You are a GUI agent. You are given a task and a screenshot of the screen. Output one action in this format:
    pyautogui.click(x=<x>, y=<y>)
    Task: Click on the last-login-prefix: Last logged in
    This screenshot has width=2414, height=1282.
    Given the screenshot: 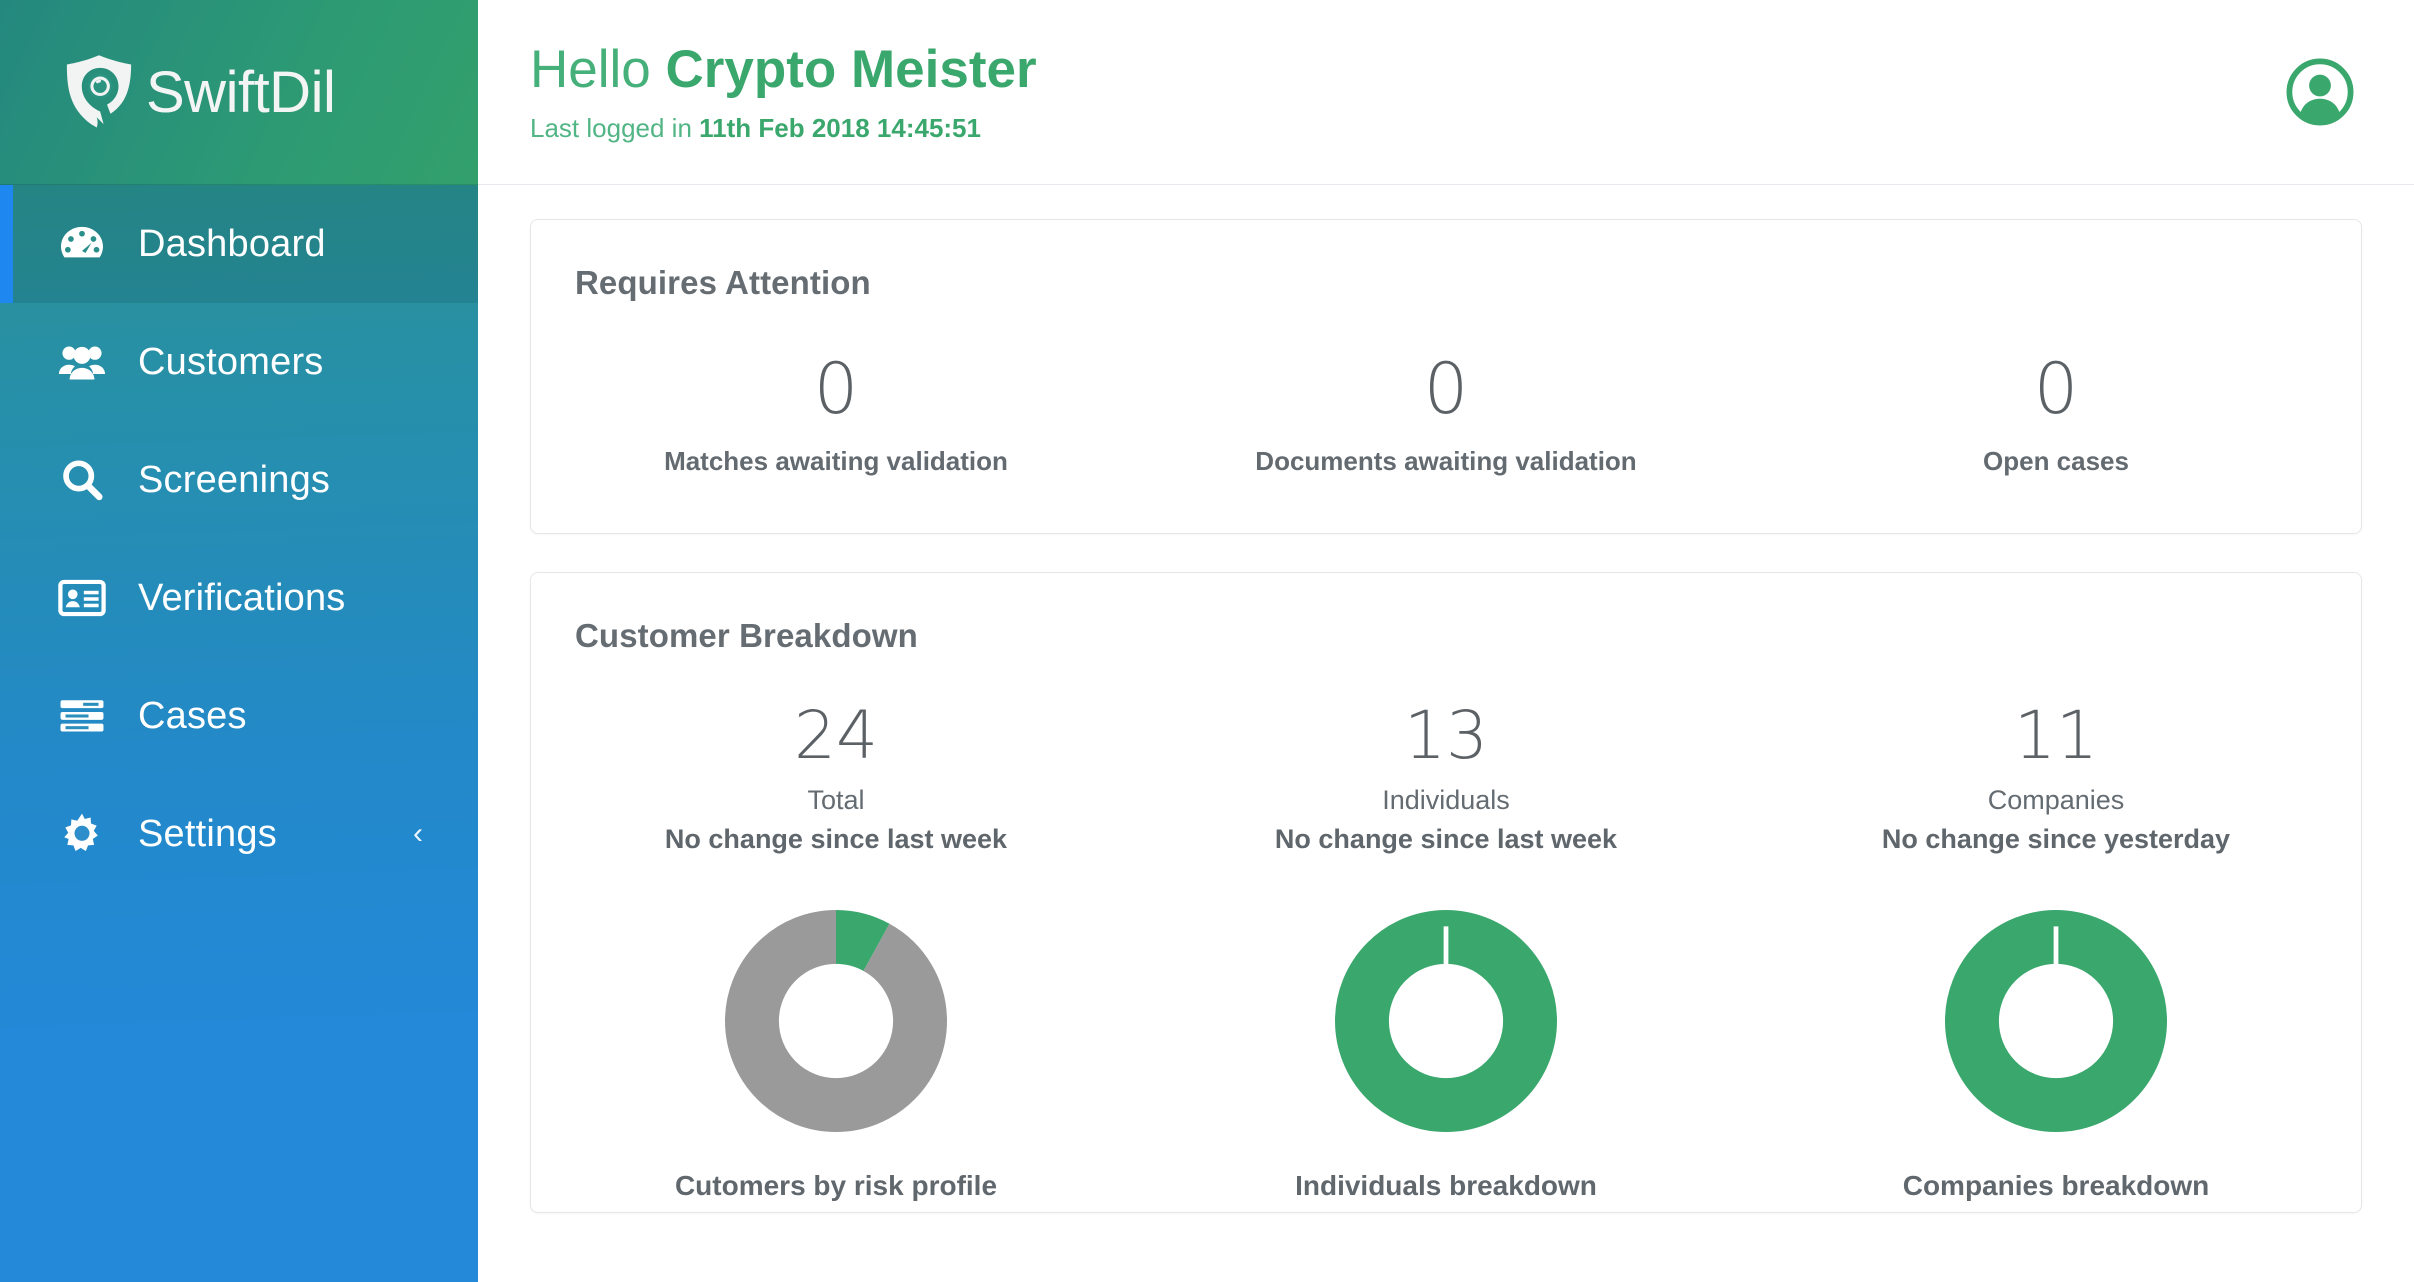 What is the action you would take?
    pyautogui.click(x=611, y=127)
    